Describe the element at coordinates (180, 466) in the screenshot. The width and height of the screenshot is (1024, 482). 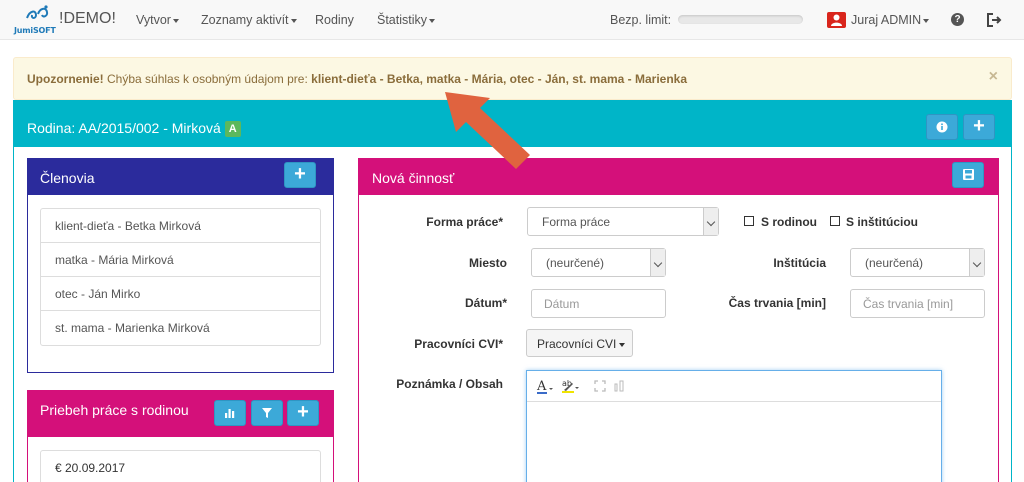
I see `progress-list-item: € 20.09.2017` at that location.